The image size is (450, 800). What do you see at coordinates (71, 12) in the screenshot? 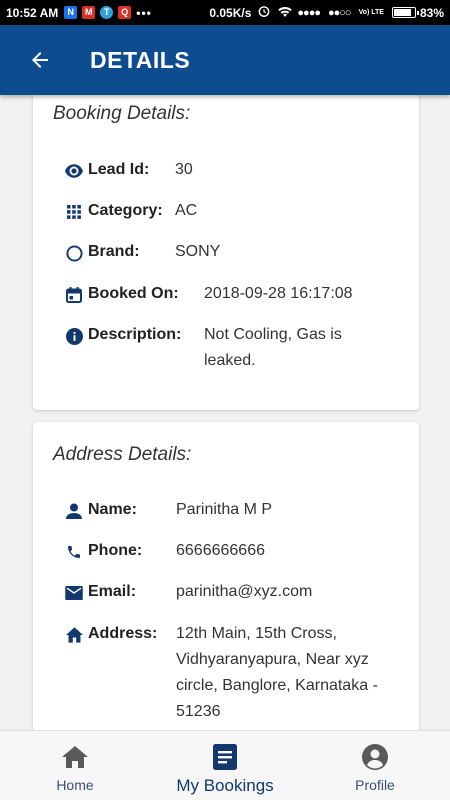
I see `notification-n-icon: N` at bounding box center [71, 12].